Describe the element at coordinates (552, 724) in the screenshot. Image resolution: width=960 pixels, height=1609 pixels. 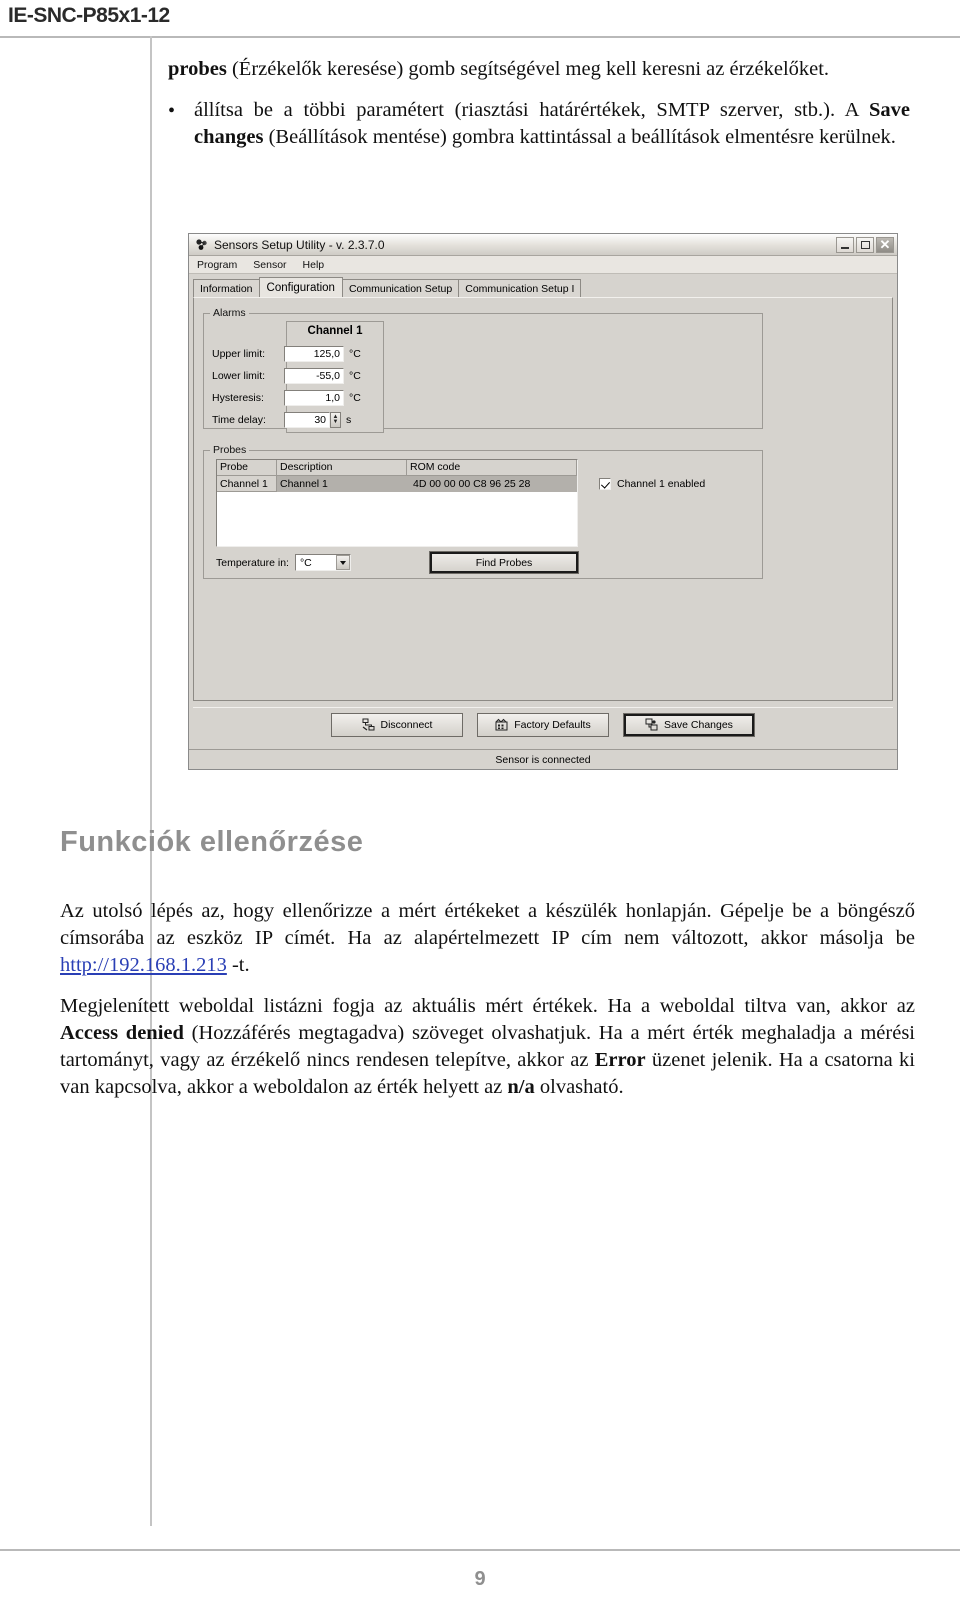
I see `factory-defaults-button-label: Factory Defaults` at that location.